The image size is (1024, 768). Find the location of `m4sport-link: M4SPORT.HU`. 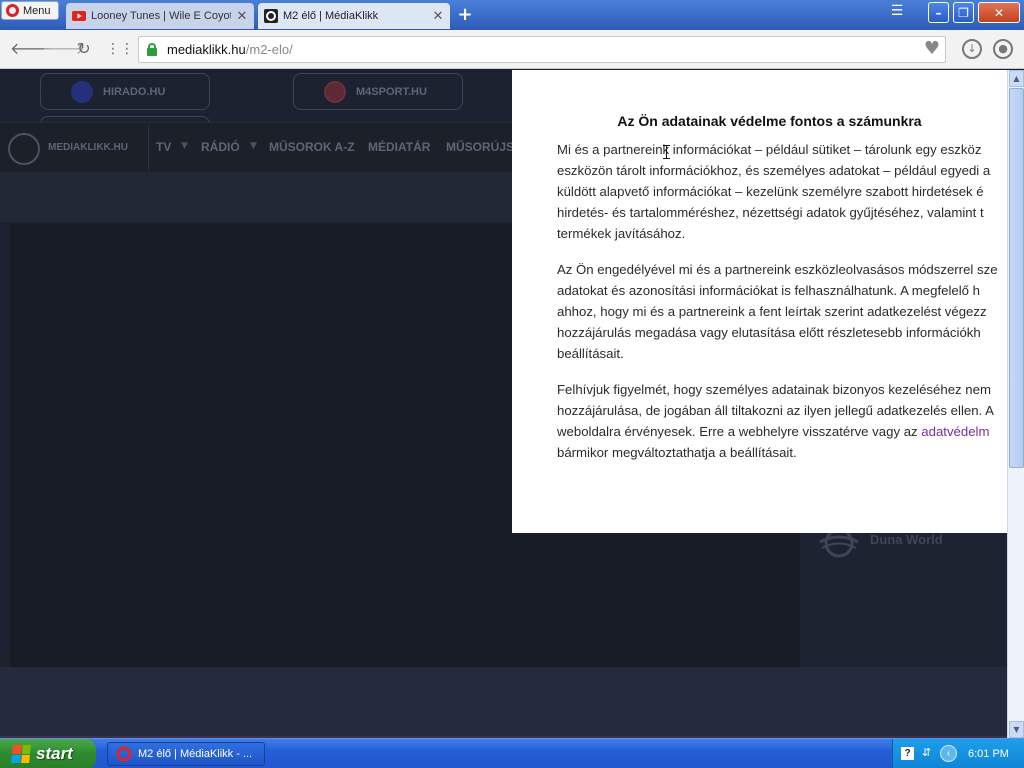

m4sport-link: M4SPORT.HU is located at coordinates (378, 91).